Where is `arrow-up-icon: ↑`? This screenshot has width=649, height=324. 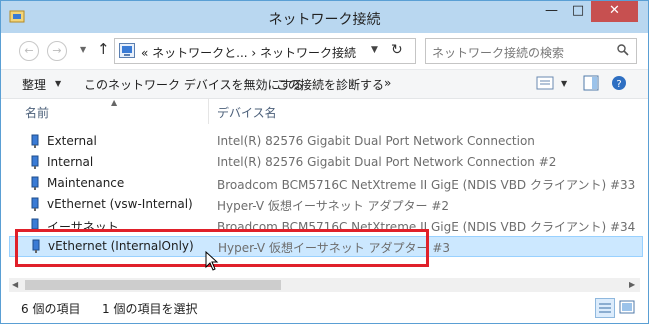
arrow-up-icon: ↑ is located at coordinates (103, 49).